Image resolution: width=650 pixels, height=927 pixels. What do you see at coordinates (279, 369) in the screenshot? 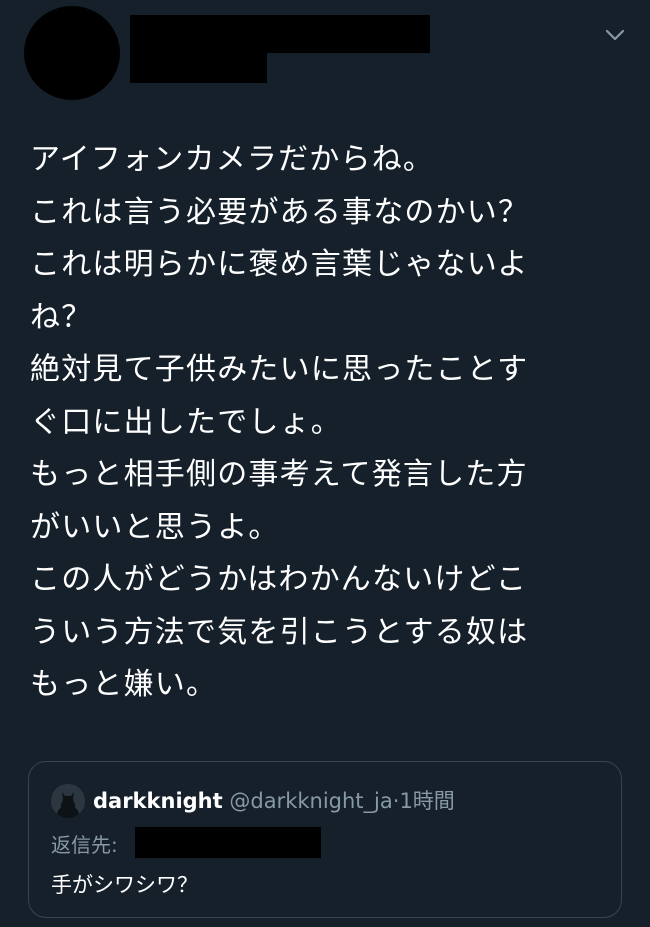
I see `tweet-text-line: 絶対見て子供みたいに思ったことす` at bounding box center [279, 369].